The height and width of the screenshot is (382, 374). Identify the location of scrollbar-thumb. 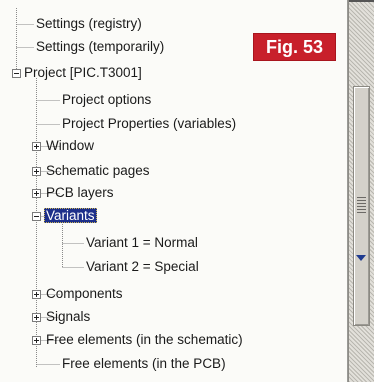
(361, 206).